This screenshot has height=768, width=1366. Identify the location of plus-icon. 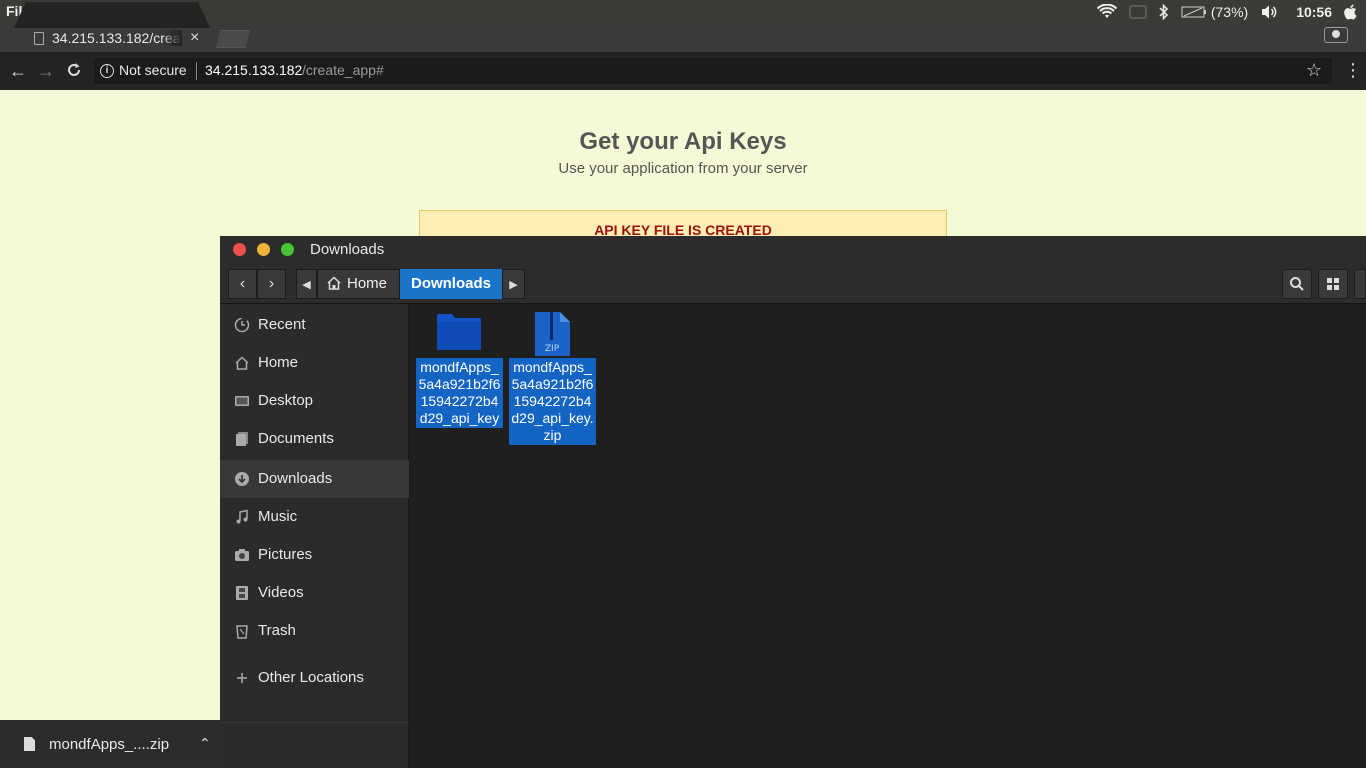
(242, 678).